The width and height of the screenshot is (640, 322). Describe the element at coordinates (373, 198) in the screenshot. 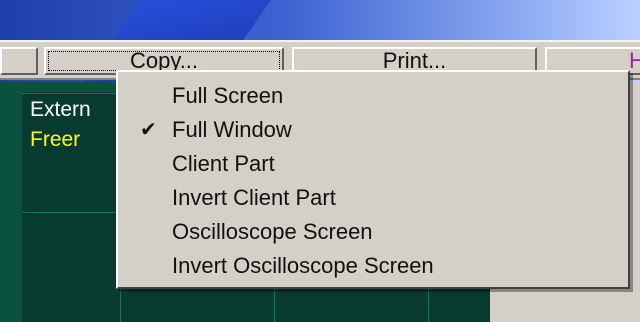

I see `menu-item-invert-client-part: Invert Client Part` at that location.